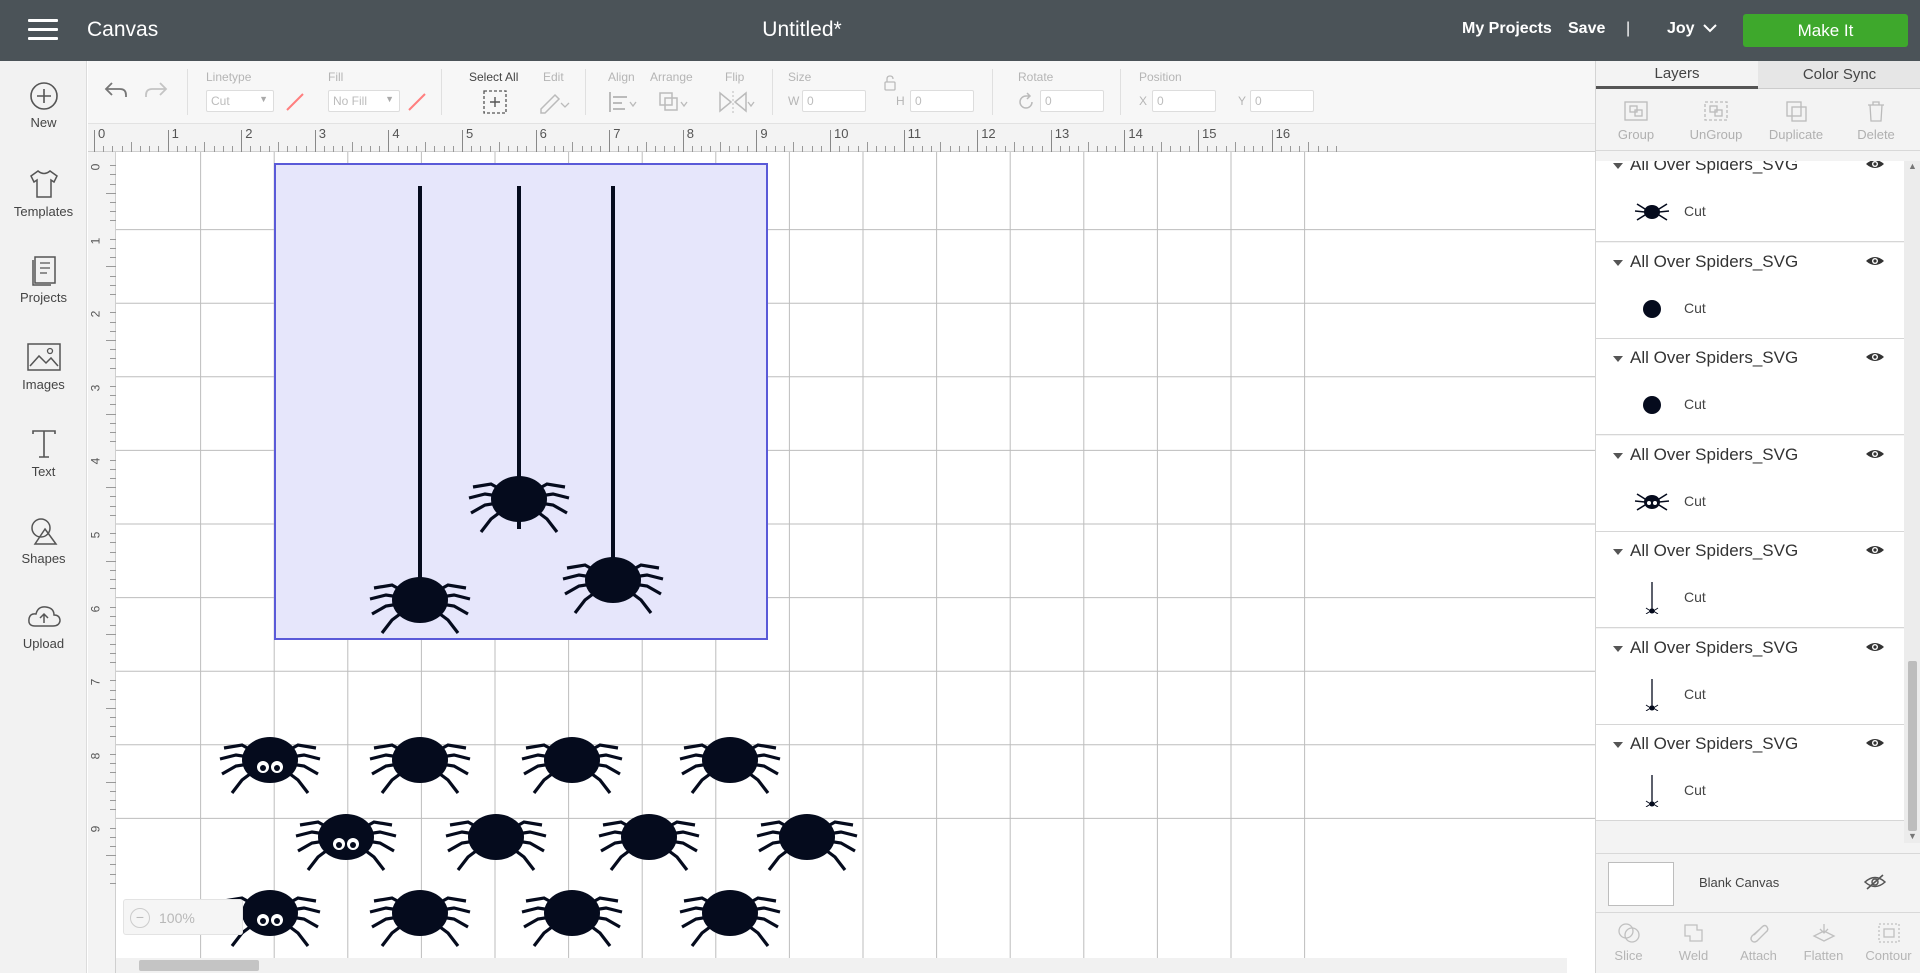 The image size is (1920, 973). Describe the element at coordinates (890, 83) in the screenshot. I see `lock-icon` at that location.